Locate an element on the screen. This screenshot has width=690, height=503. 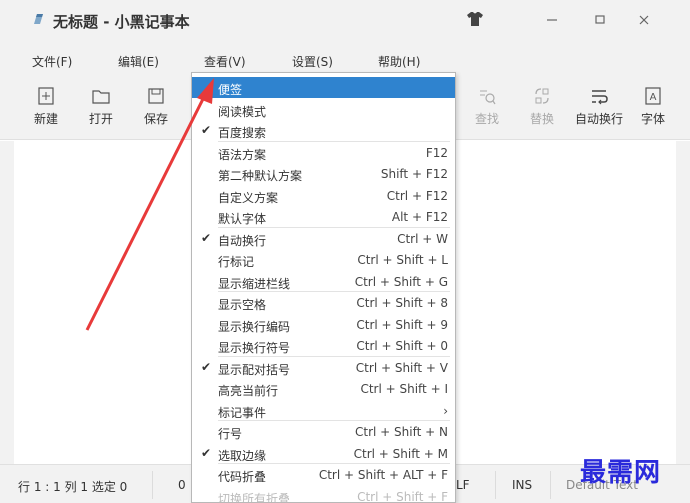
menu-item-label: 阅读模式 is located at coordinates (242, 111).